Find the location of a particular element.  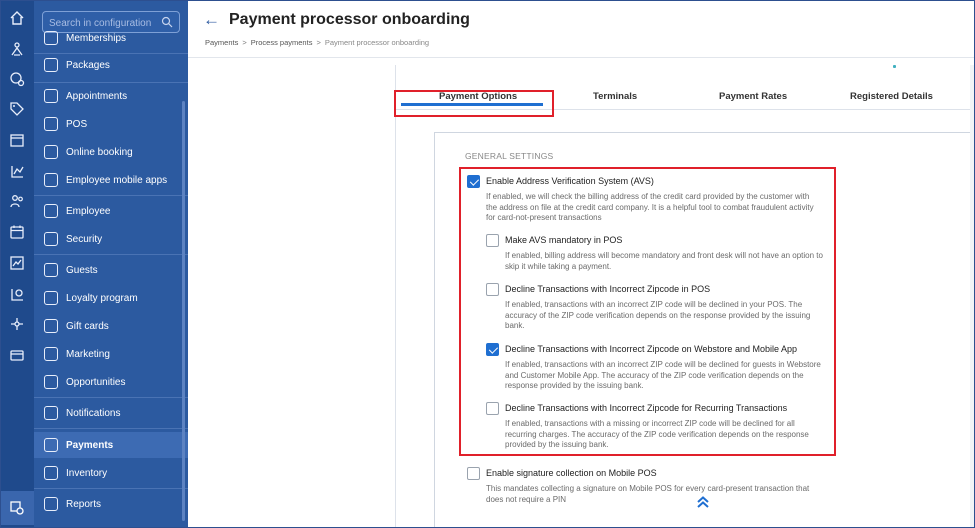

pos-icon is located at coordinates (51, 124).